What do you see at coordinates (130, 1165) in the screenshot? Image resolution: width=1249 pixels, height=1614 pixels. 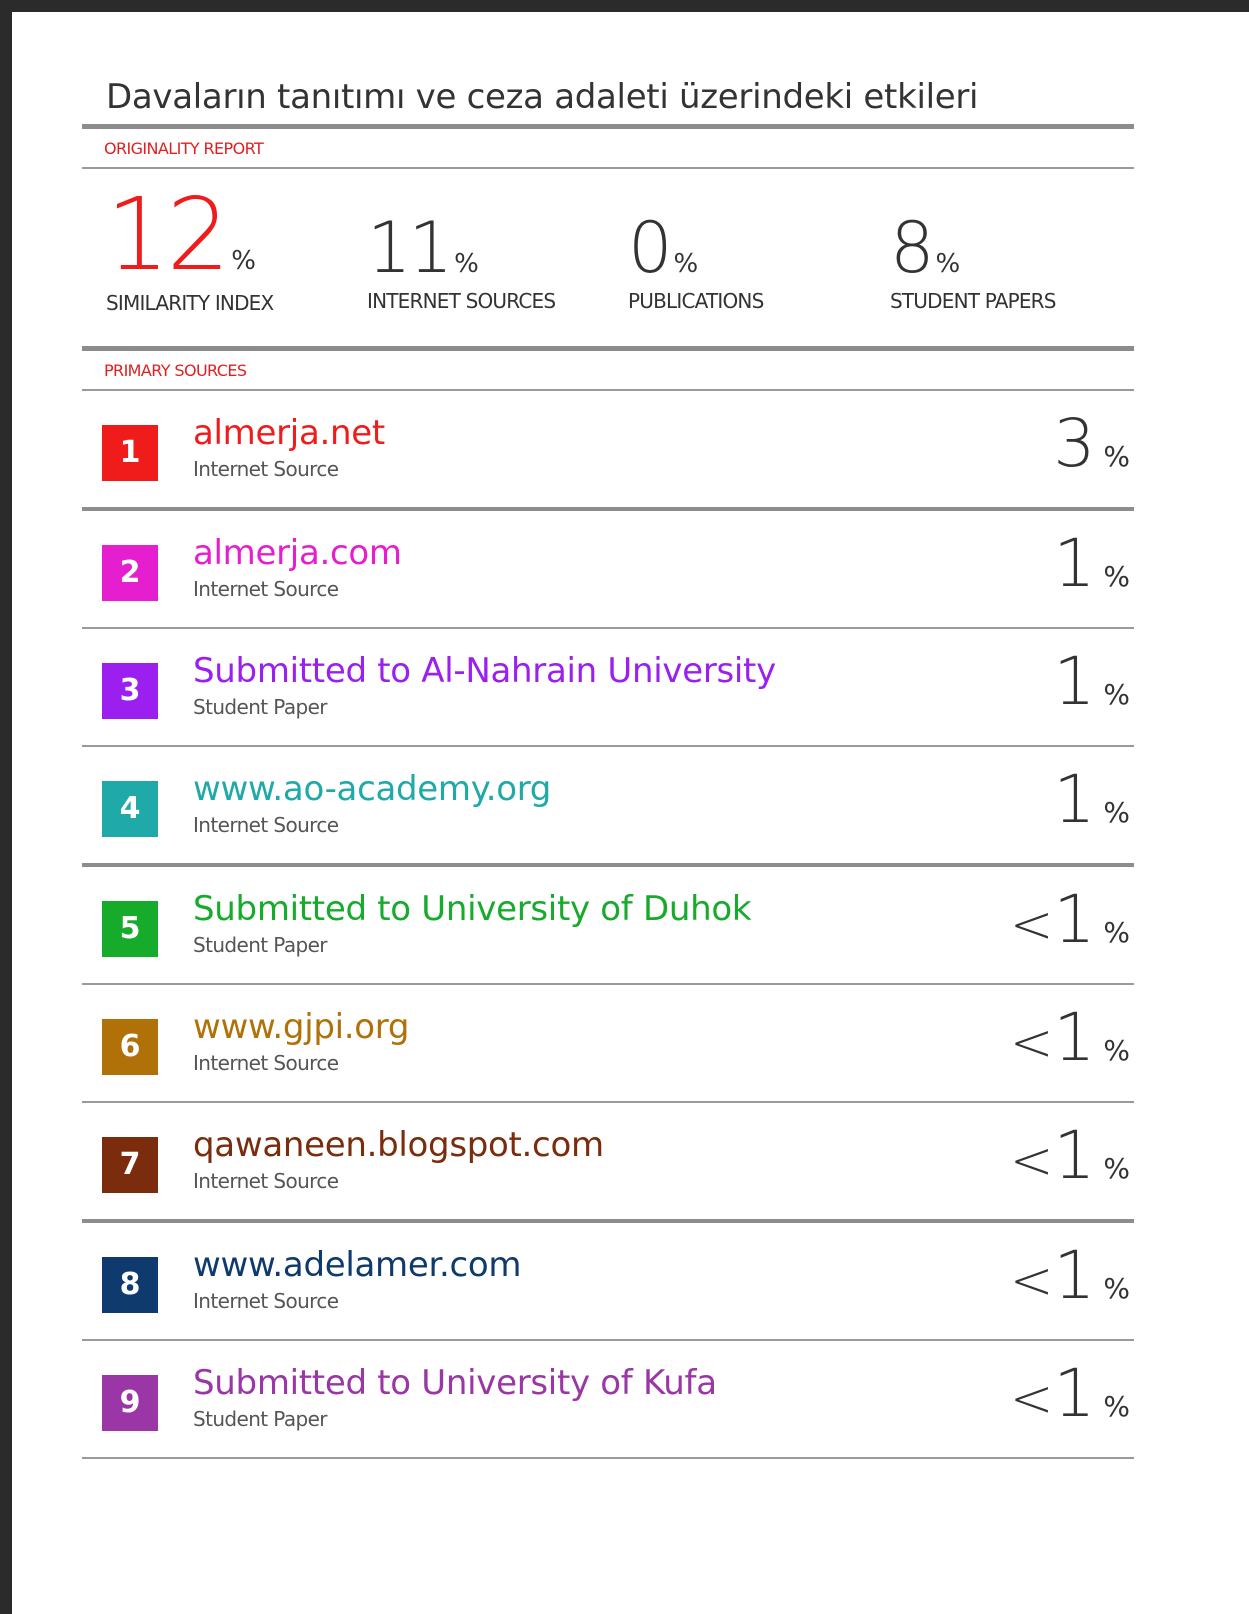 I see `source-rank-badge: 7` at bounding box center [130, 1165].